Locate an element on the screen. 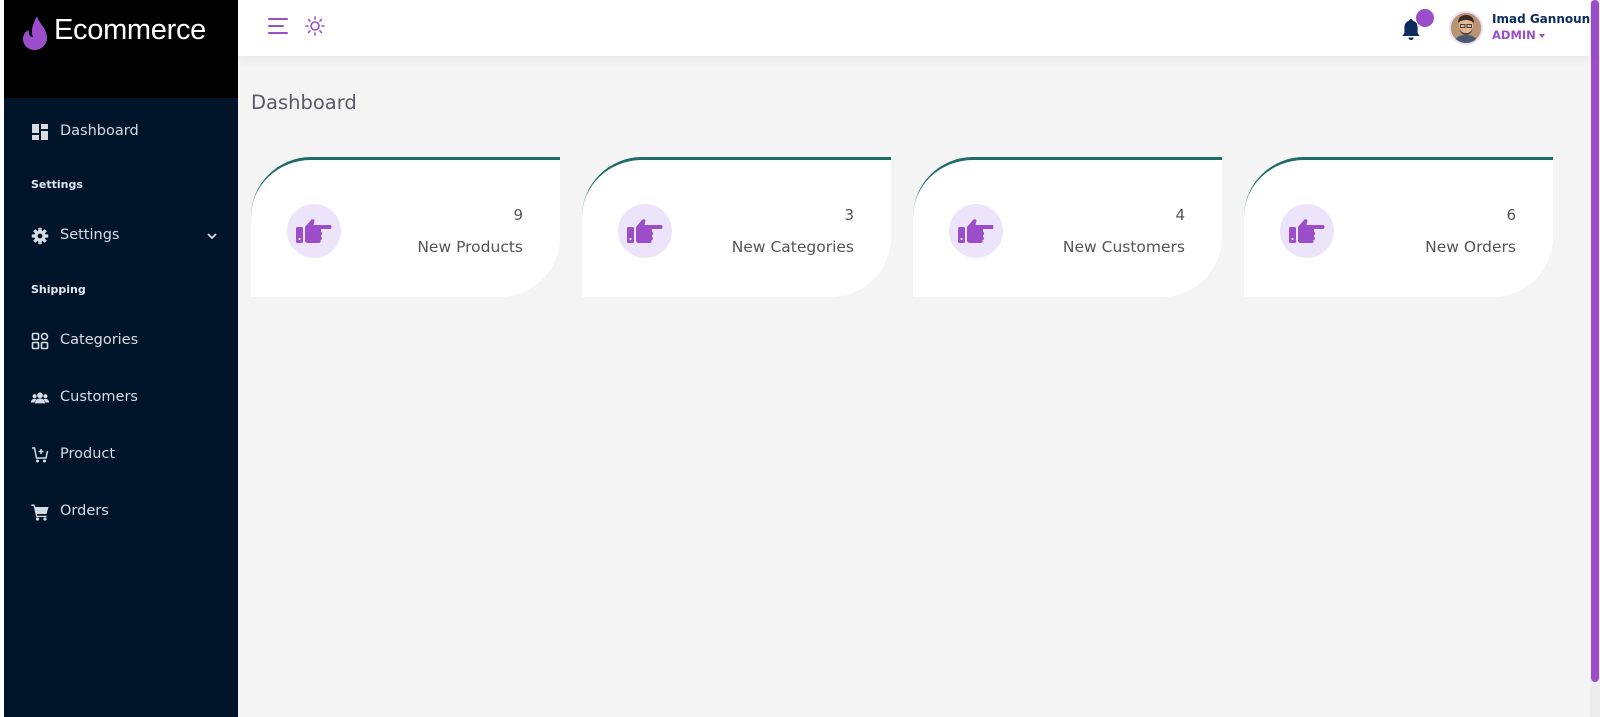 Image resolution: width=1600 pixels, height=717 pixels. sidebar-section-shipping: Shipping is located at coordinates (58, 289).